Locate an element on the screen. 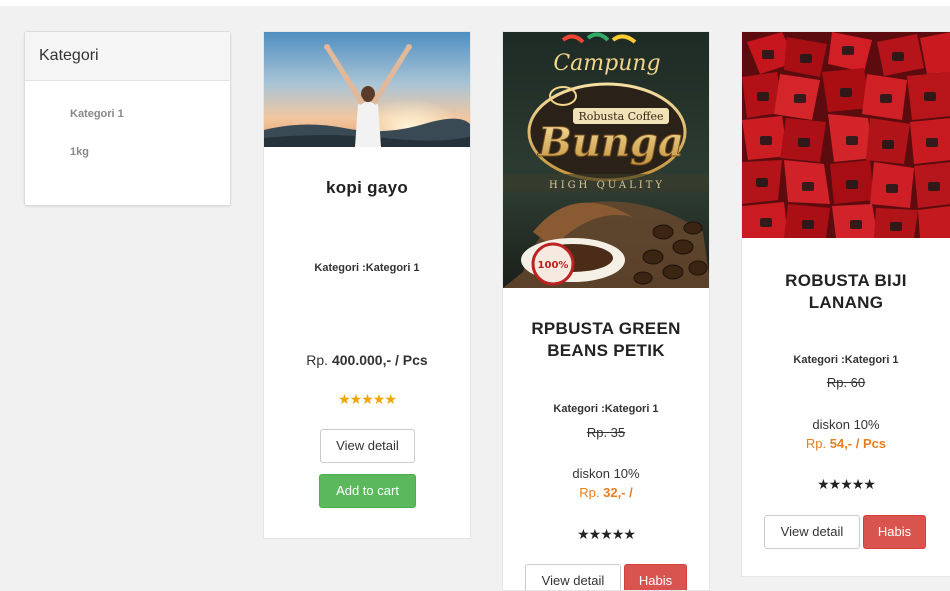  old-price: Rp. 35 is located at coordinates (606, 432).